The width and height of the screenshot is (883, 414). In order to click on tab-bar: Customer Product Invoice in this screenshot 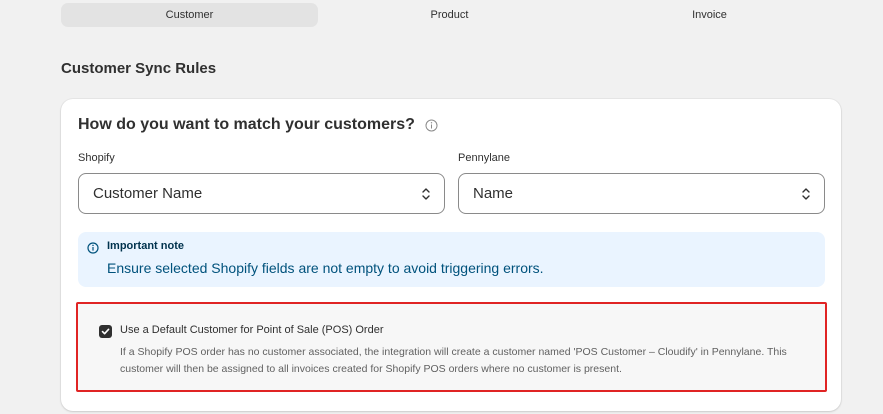, I will do `click(451, 15)`.